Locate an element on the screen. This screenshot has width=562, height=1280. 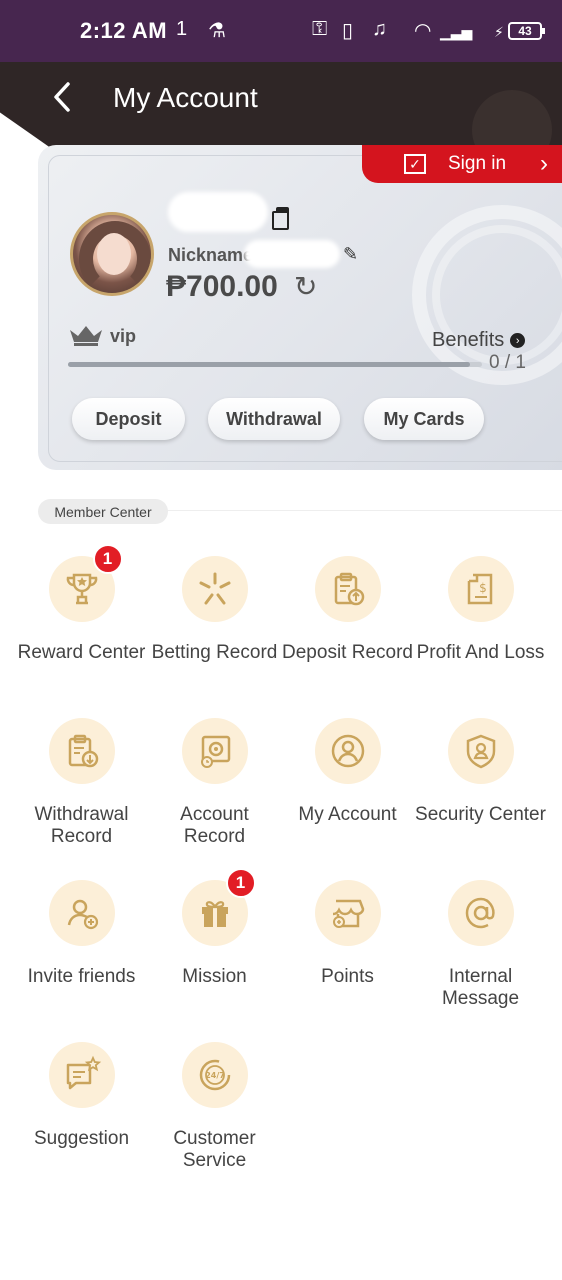
tile-suggestion: Suggestion is located at coordinates (81, 1096).